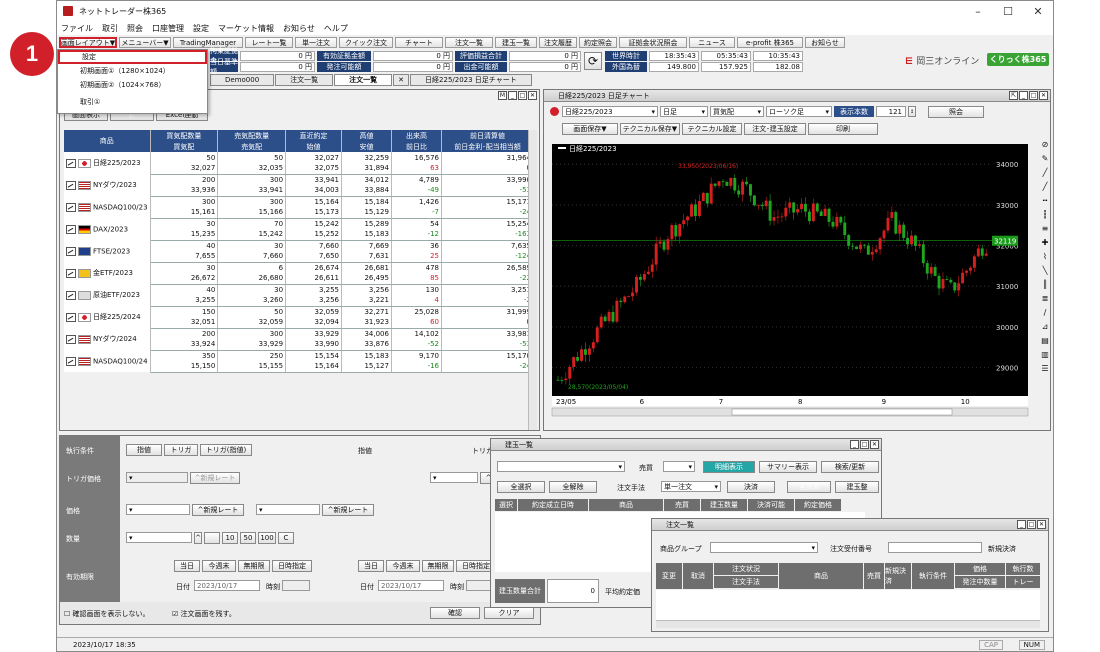  I want to click on pos-header-select: 選択, so click(506, 505).